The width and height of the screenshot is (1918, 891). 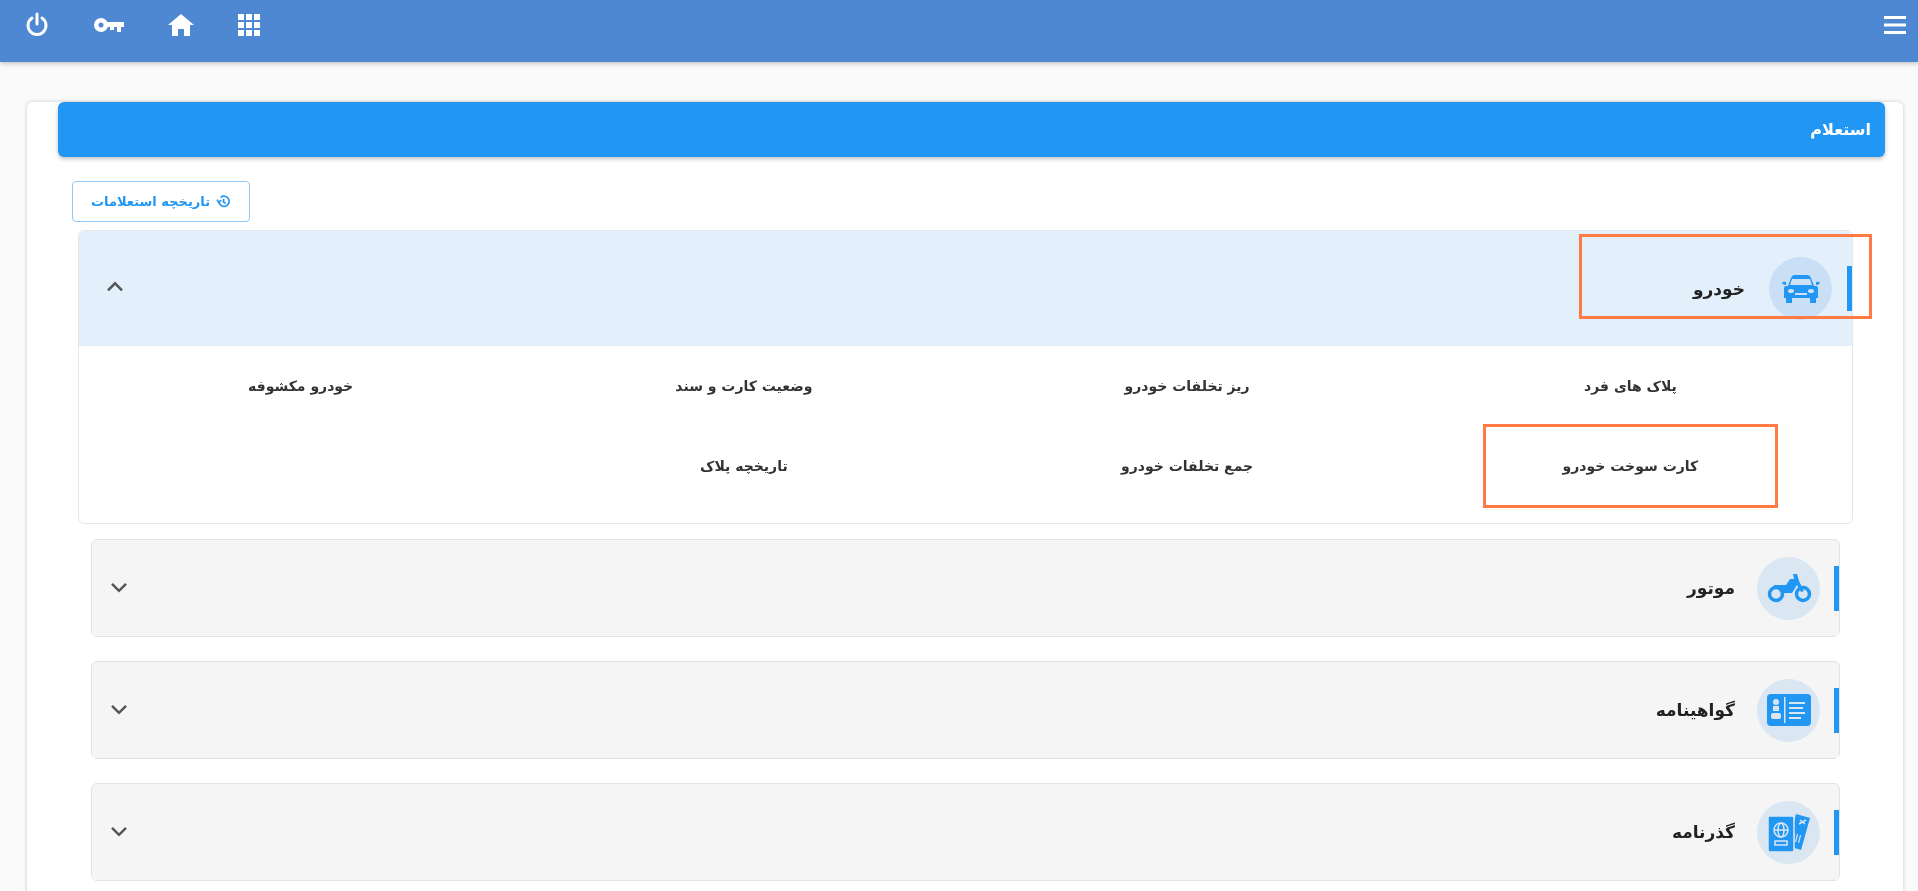 I want to click on panel-title: استعلام, so click(x=1840, y=129).